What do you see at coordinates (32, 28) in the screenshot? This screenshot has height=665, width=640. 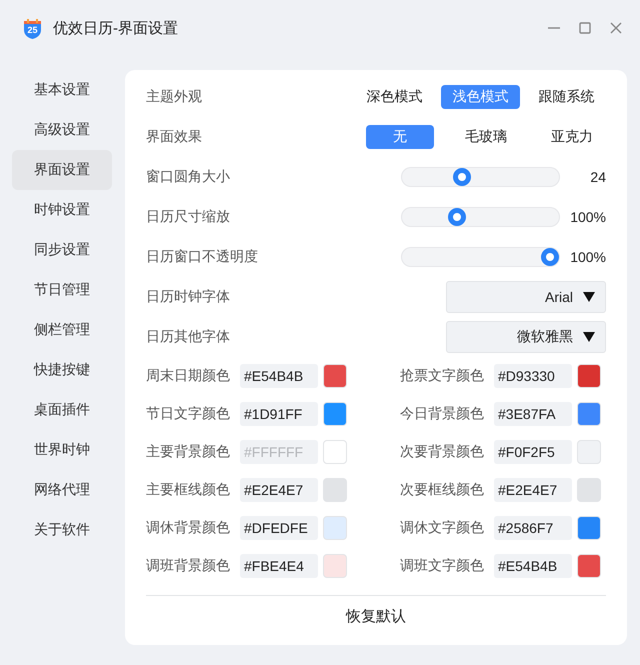 I see `calendar-icon: 25` at bounding box center [32, 28].